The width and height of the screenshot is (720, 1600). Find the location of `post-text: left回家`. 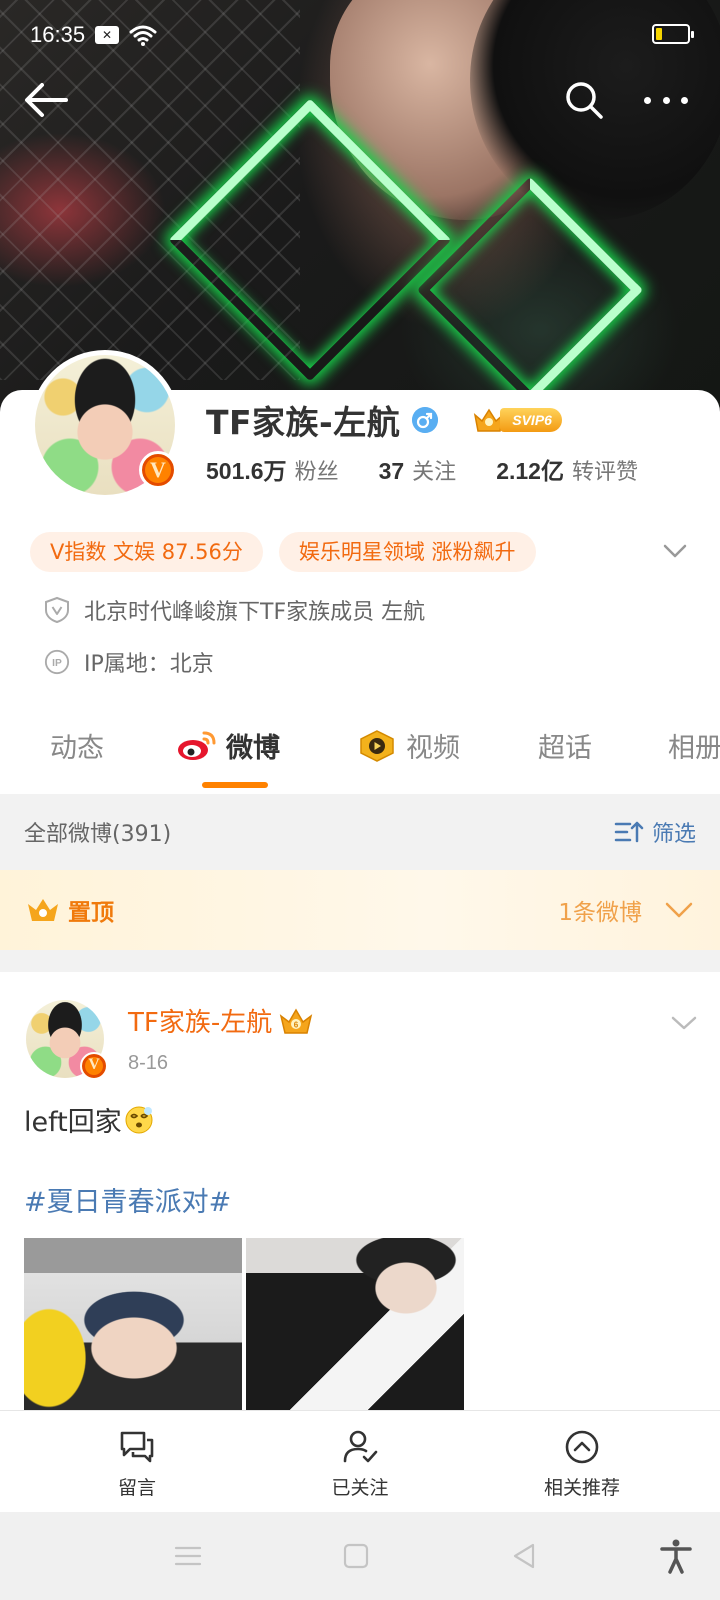

post-text: left回家 is located at coordinates (89, 1119).